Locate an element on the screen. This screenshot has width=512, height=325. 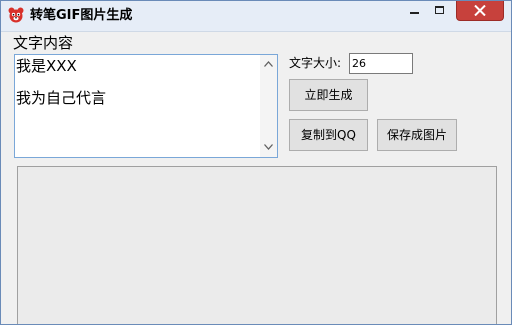
close-icon is located at coordinates (480, 10).